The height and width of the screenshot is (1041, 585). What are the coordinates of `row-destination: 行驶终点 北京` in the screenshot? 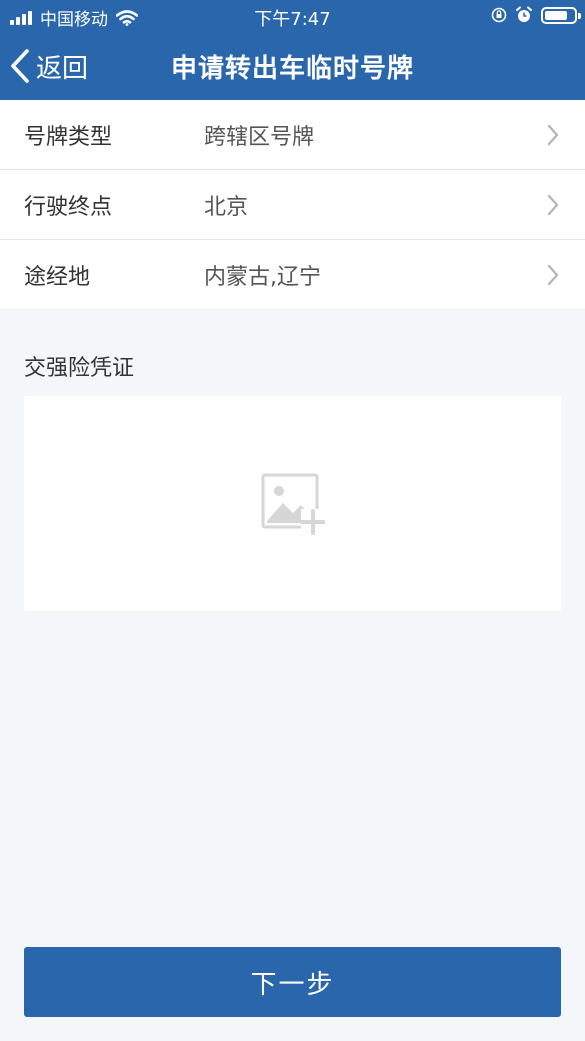 It's located at (292, 205).